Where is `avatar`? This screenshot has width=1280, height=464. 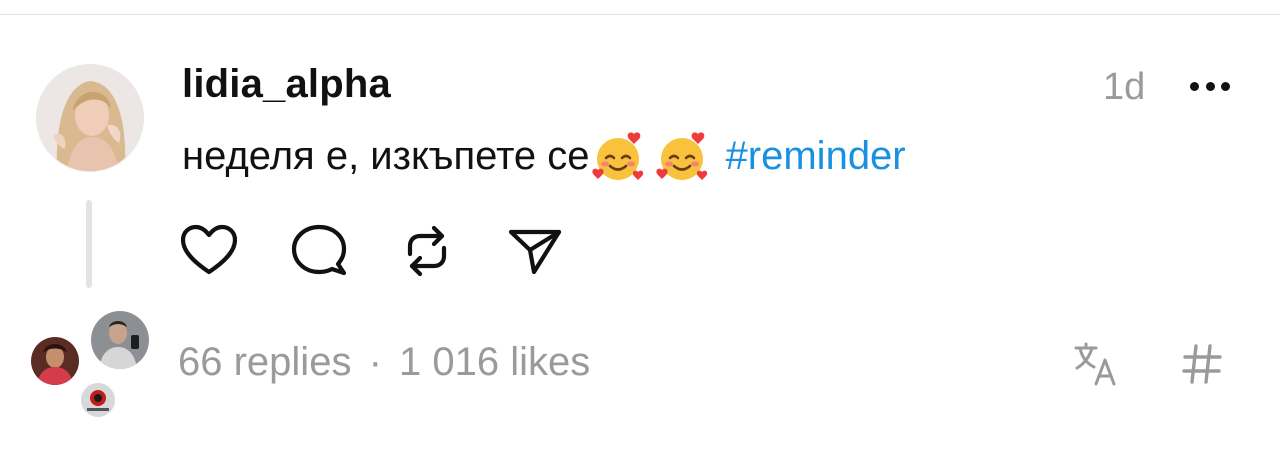
avatar is located at coordinates (90, 118).